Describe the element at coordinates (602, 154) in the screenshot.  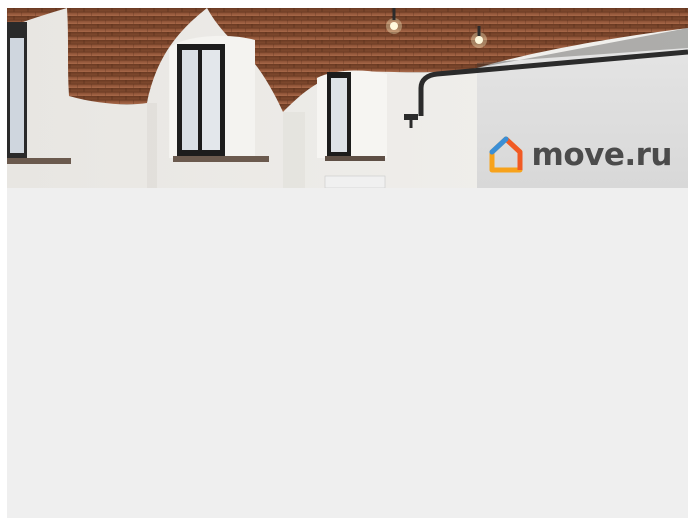
I see `watermark-text: move.ru` at that location.